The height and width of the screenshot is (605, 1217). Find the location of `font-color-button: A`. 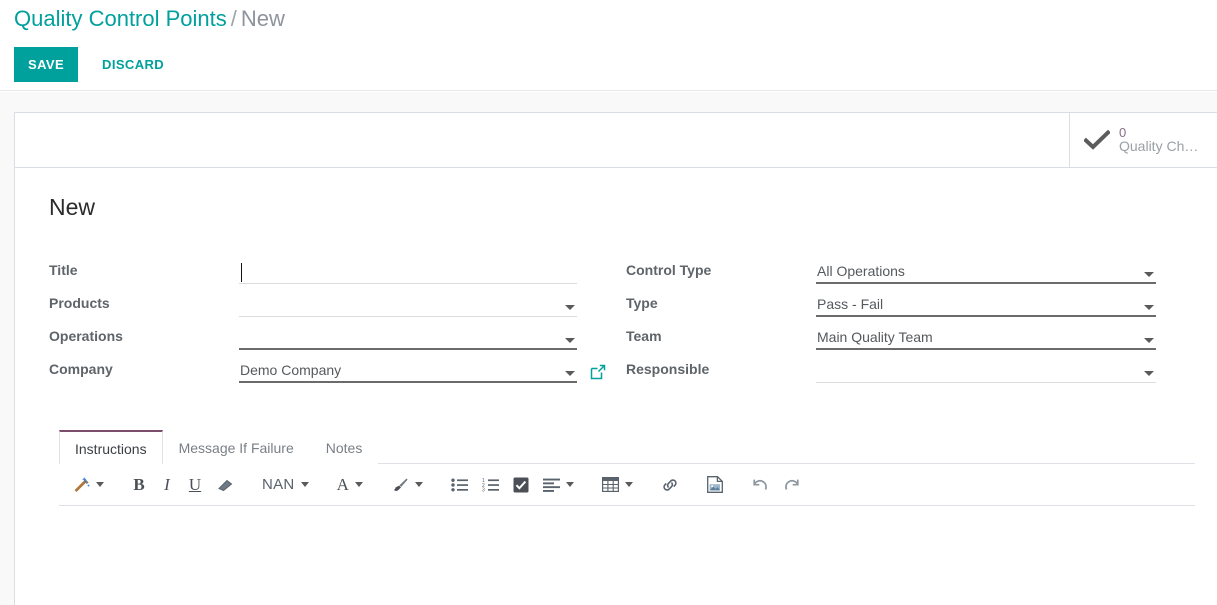

font-color-button: A is located at coordinates (350, 485).